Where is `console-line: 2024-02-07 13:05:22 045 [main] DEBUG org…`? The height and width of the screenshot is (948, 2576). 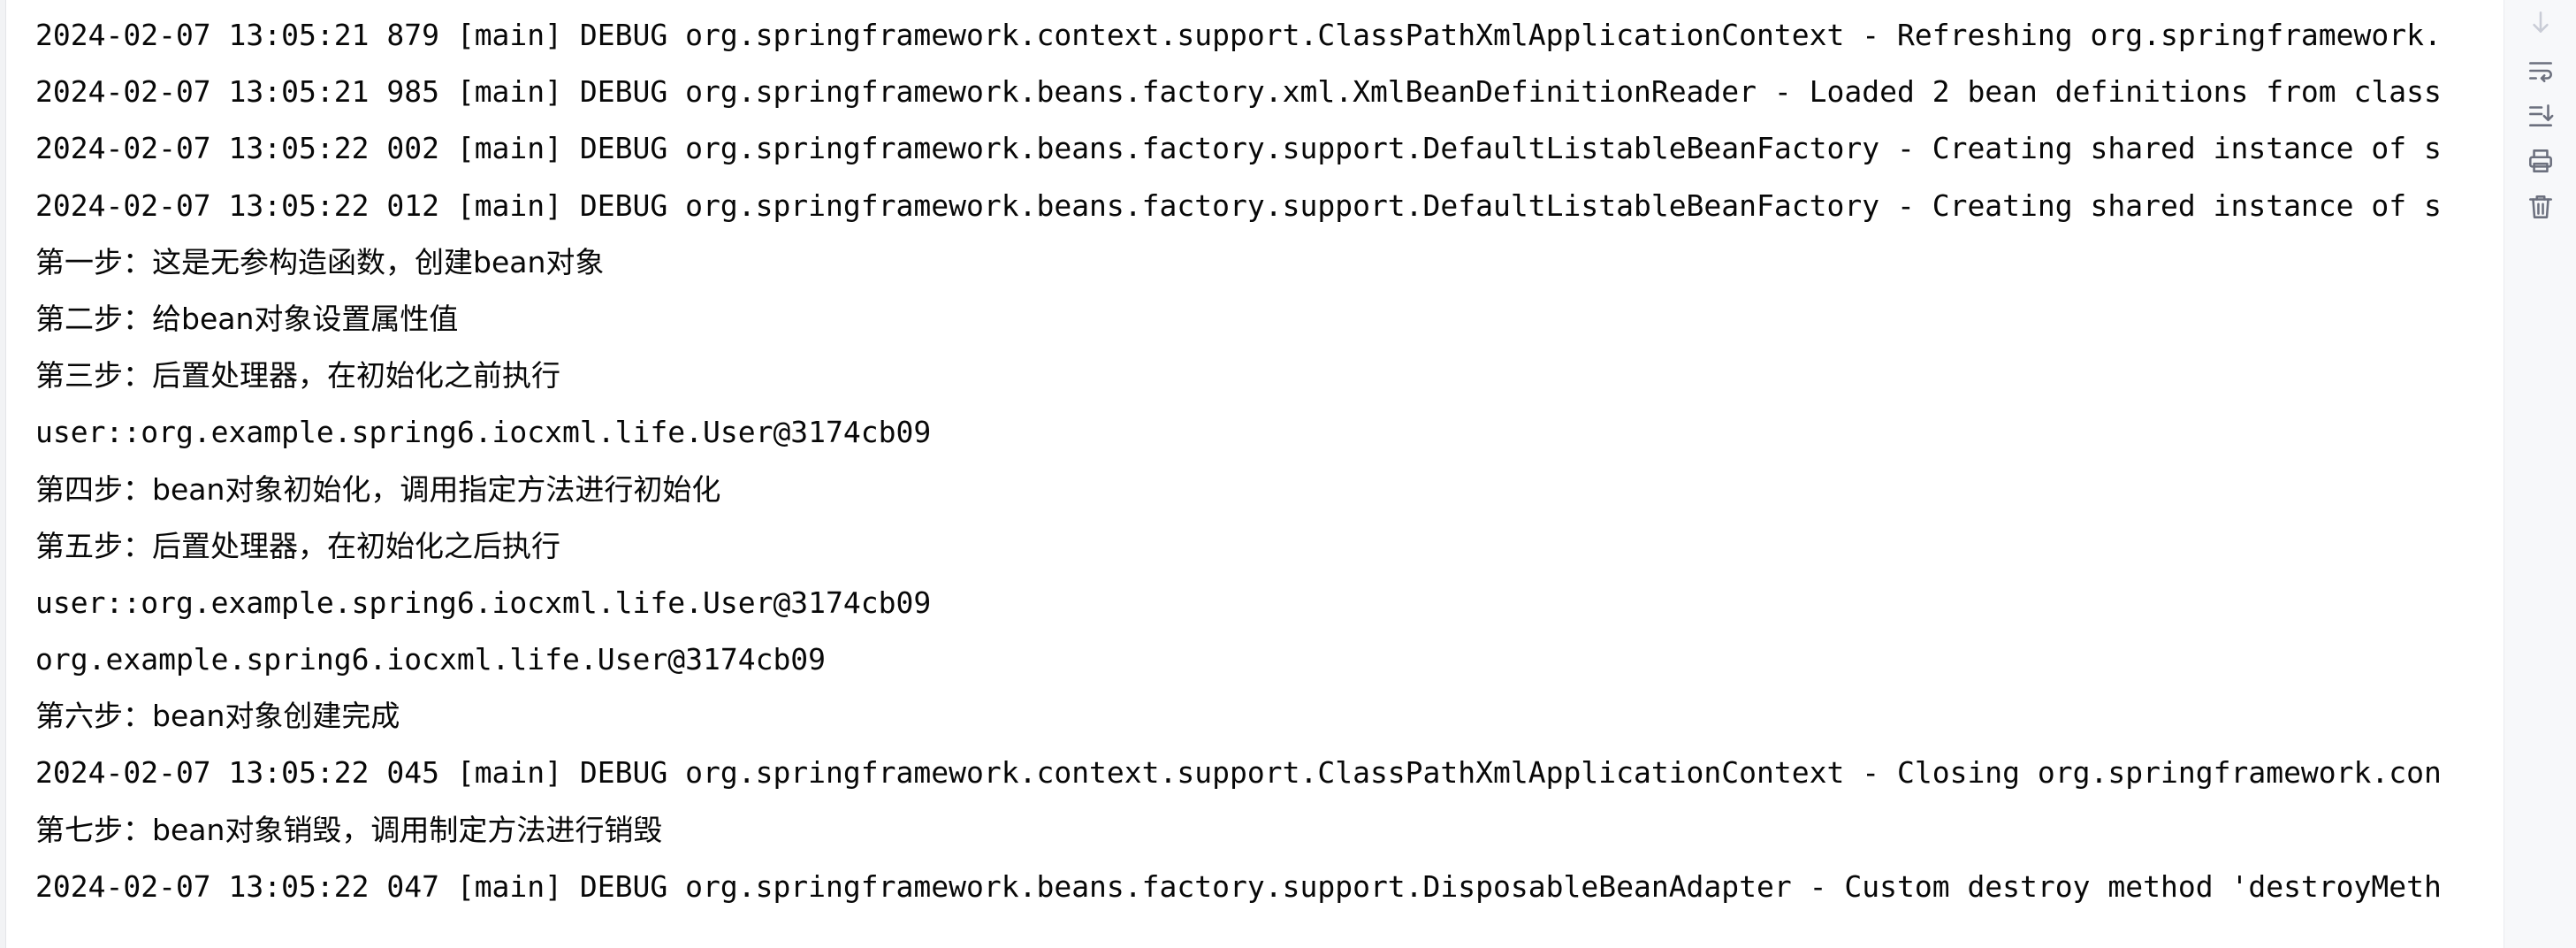
console-line: 2024-02-07 13:05:22 045 [main] DEBUG org… is located at coordinates (1238, 773).